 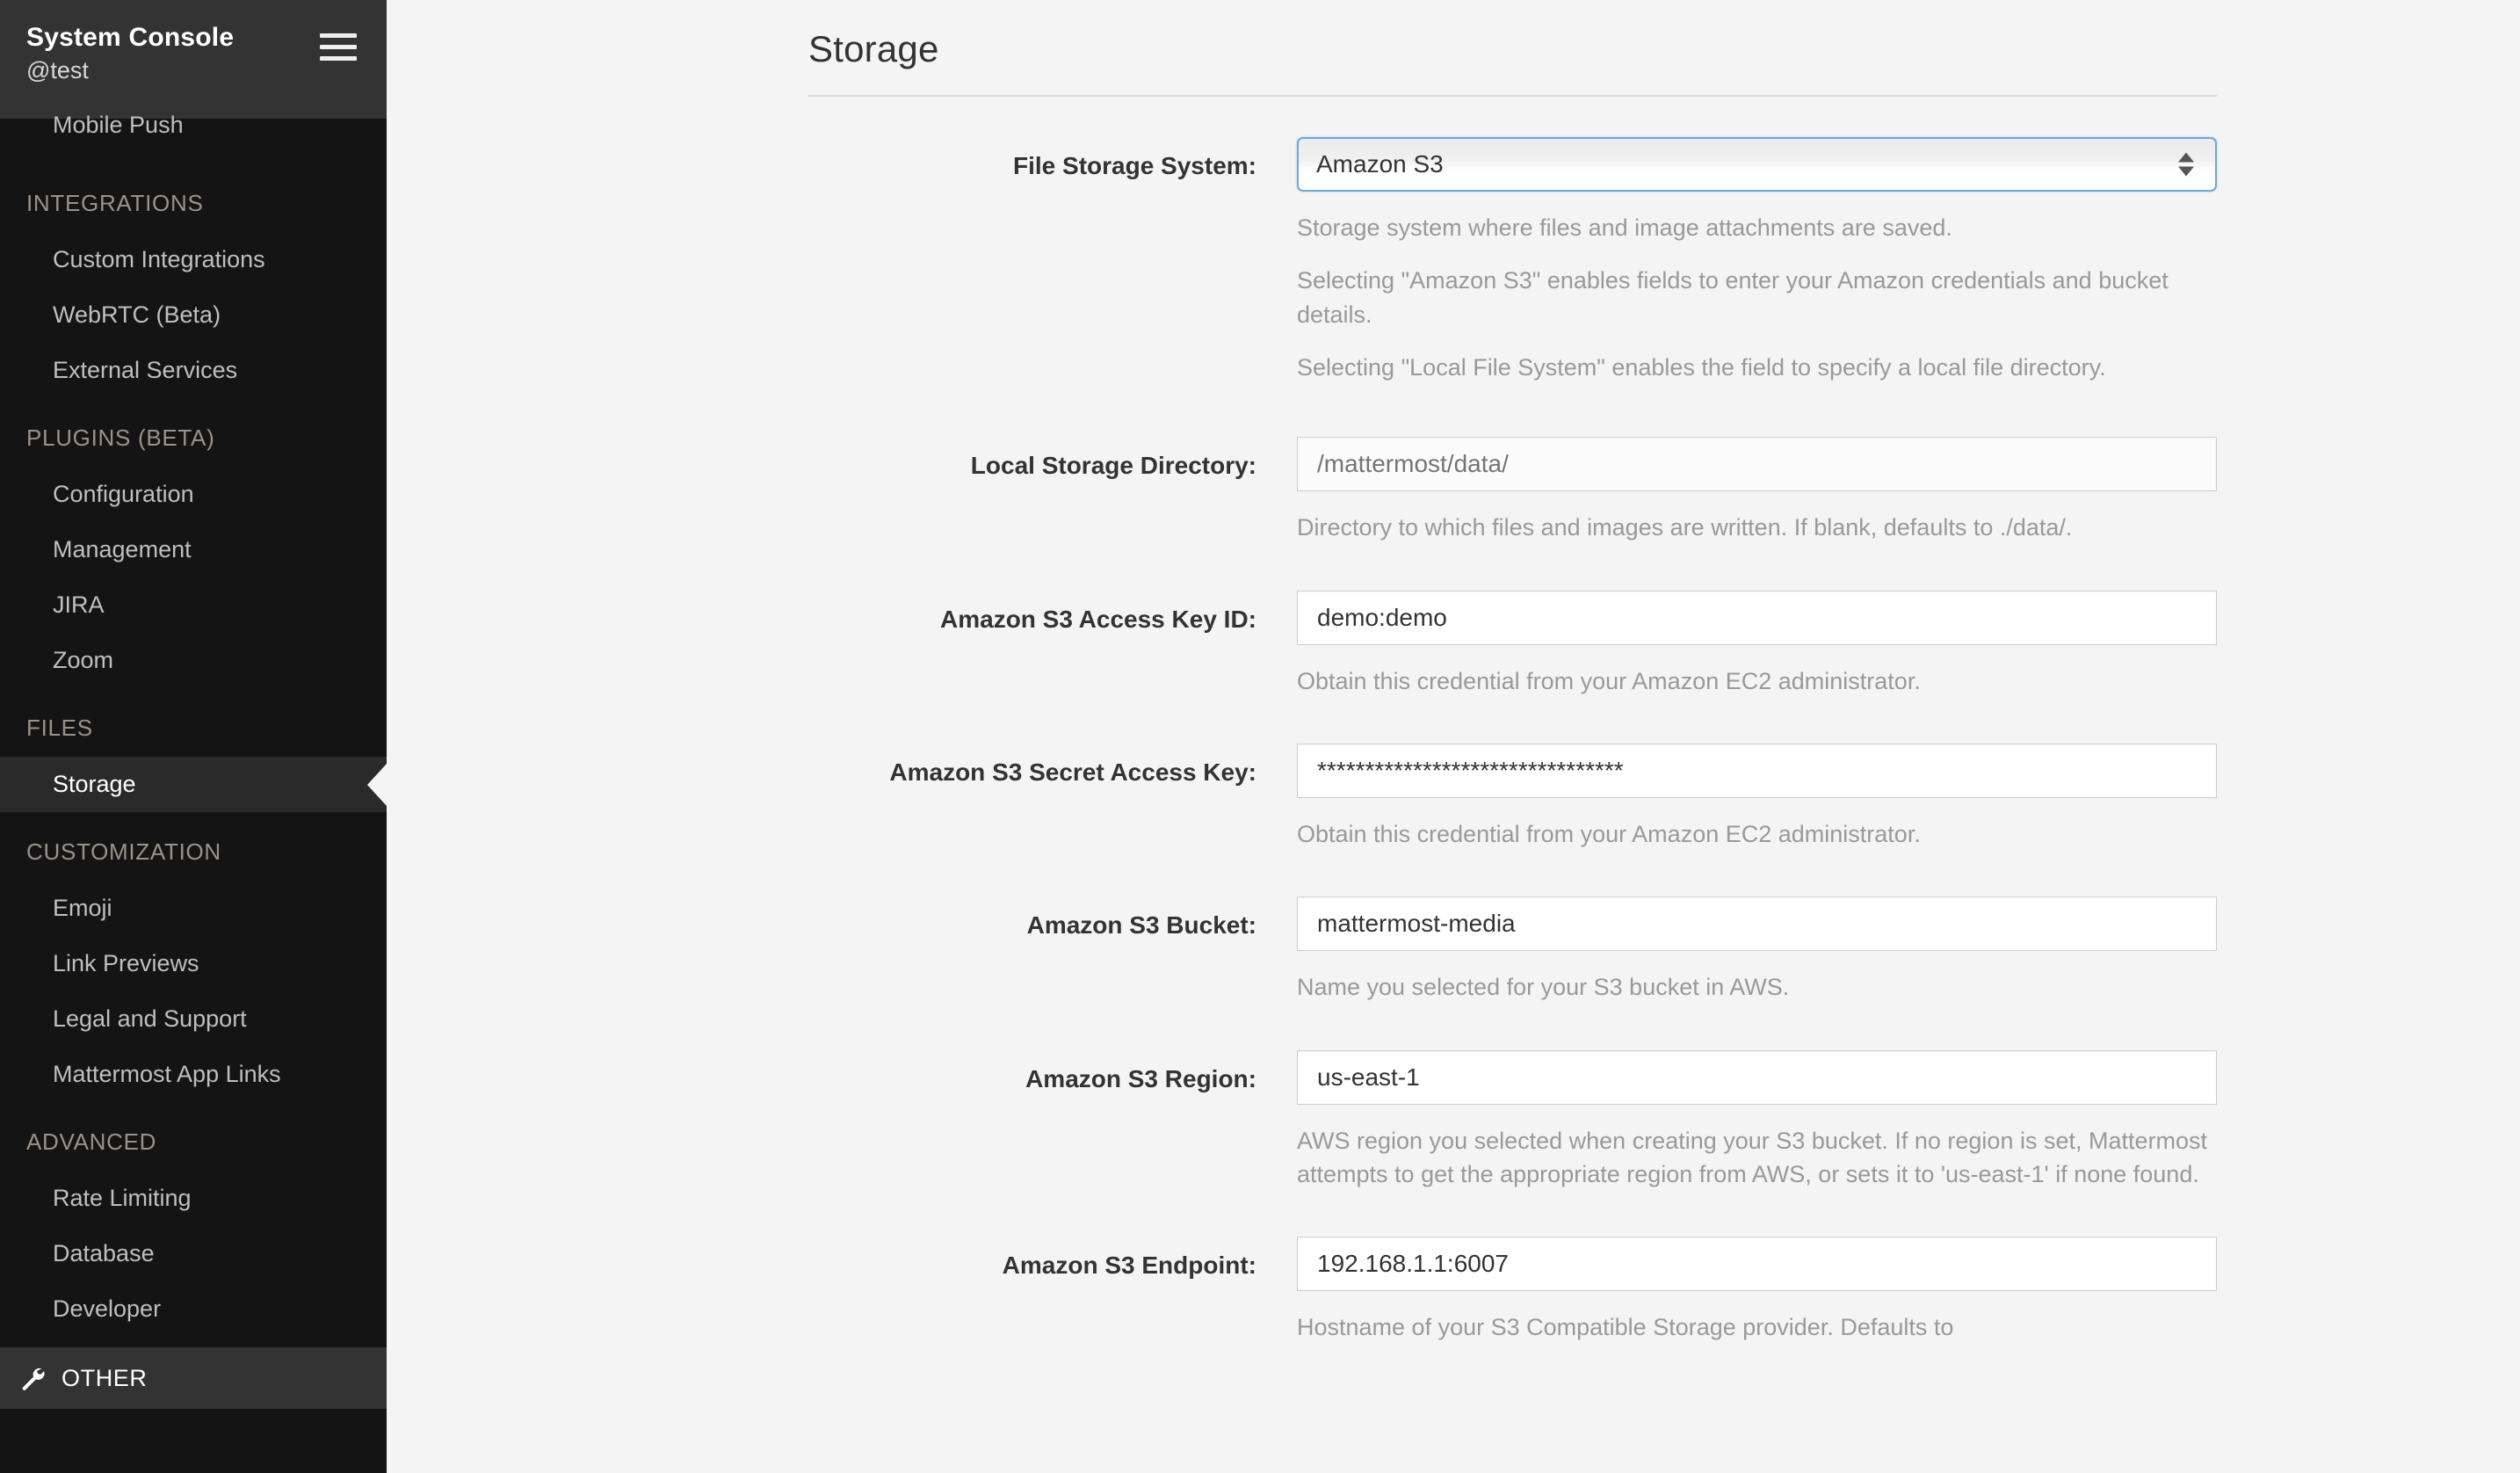 What do you see at coordinates (1098, 619) in the screenshot?
I see `field-label: Amazon S3 Access Key ID:` at bounding box center [1098, 619].